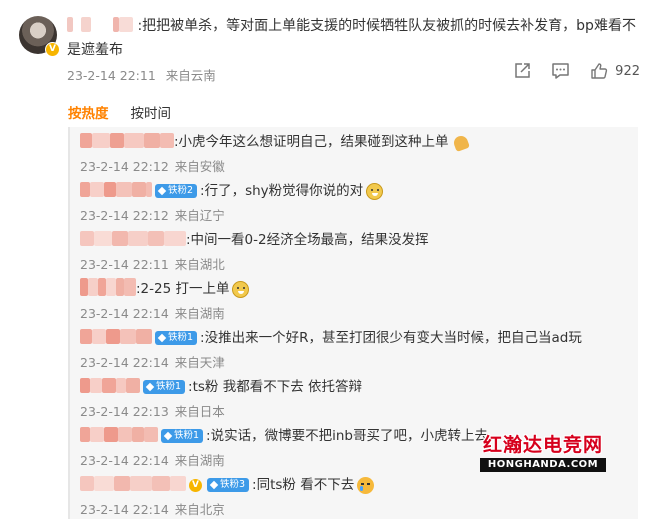  What do you see at coordinates (102, 25) in the screenshot?
I see `username-blurred` at bounding box center [102, 25].